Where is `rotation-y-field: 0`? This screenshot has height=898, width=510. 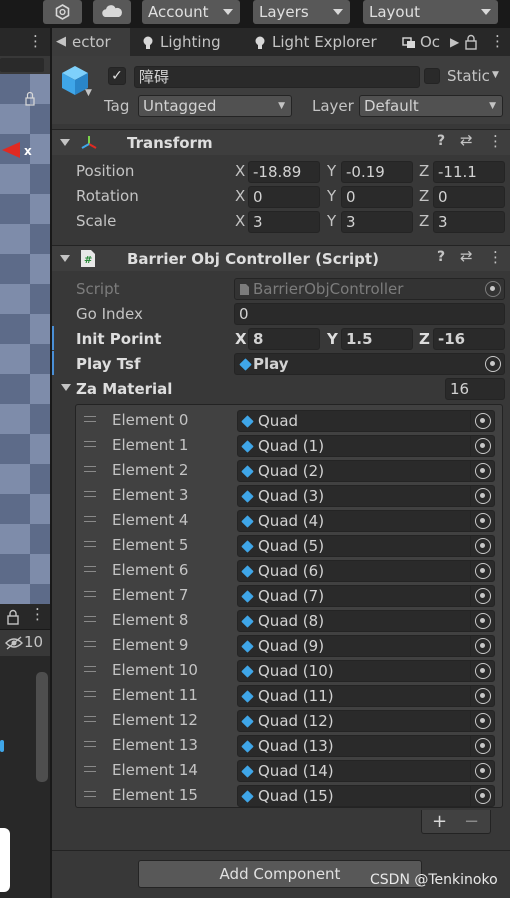
rotation-y-field: 0 is located at coordinates (377, 197).